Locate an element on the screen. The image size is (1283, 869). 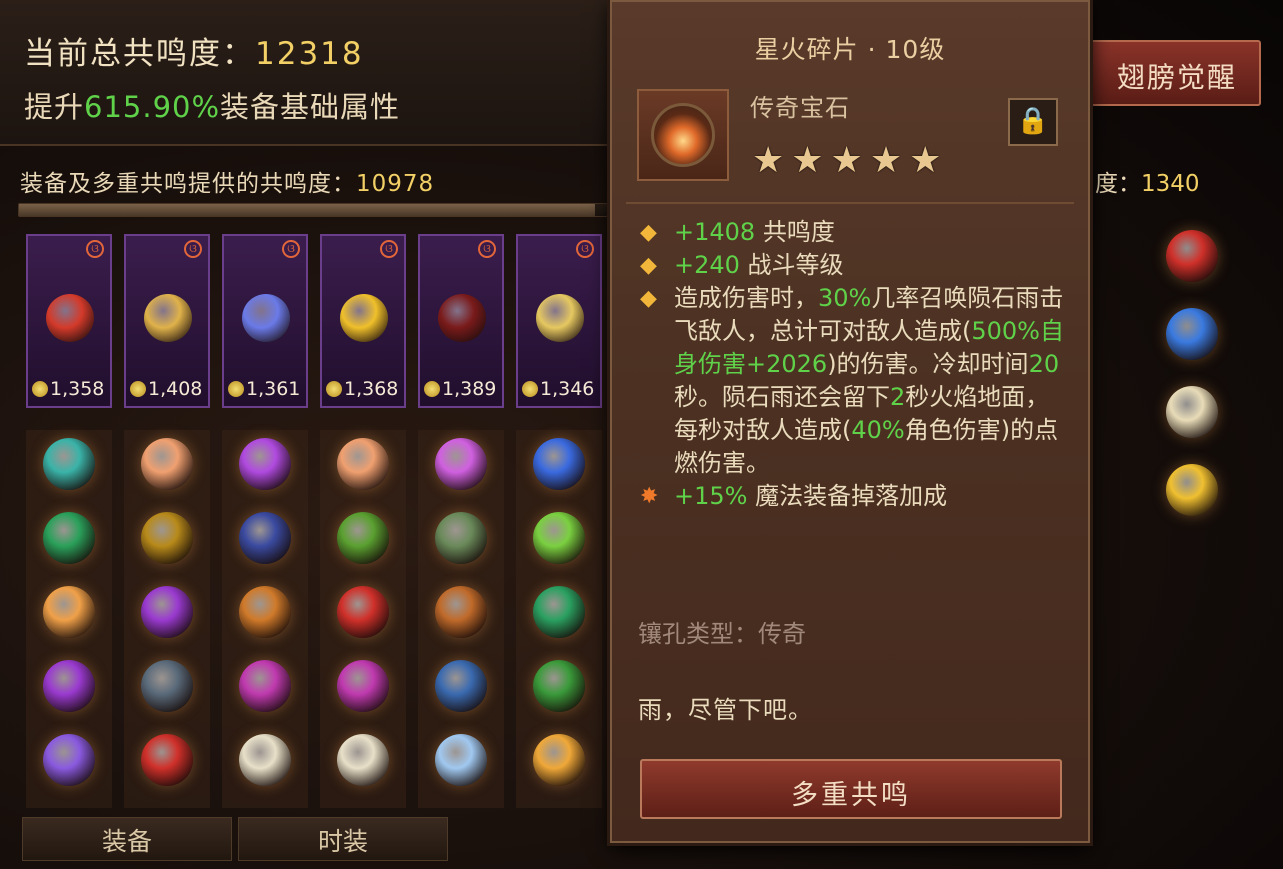
total-resonance-value: 12318 is located at coordinates (309, 54).